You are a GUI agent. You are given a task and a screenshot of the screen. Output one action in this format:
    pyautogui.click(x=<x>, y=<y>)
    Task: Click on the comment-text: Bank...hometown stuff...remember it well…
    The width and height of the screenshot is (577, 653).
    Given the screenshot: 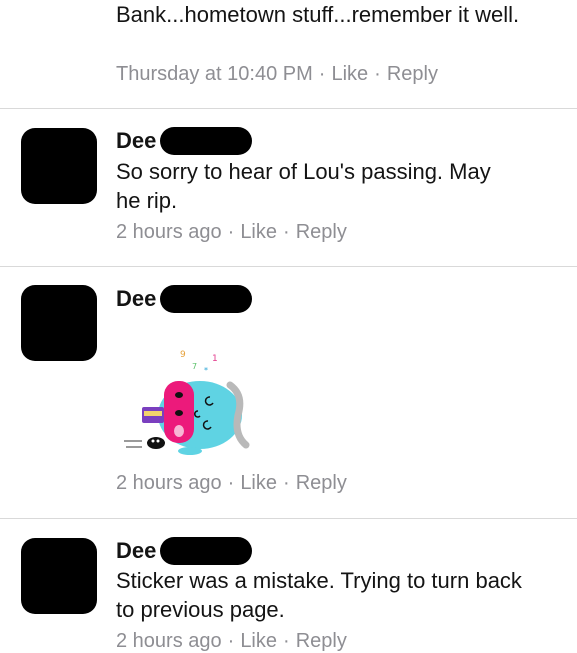 What is the action you would take?
    pyautogui.click(x=318, y=14)
    